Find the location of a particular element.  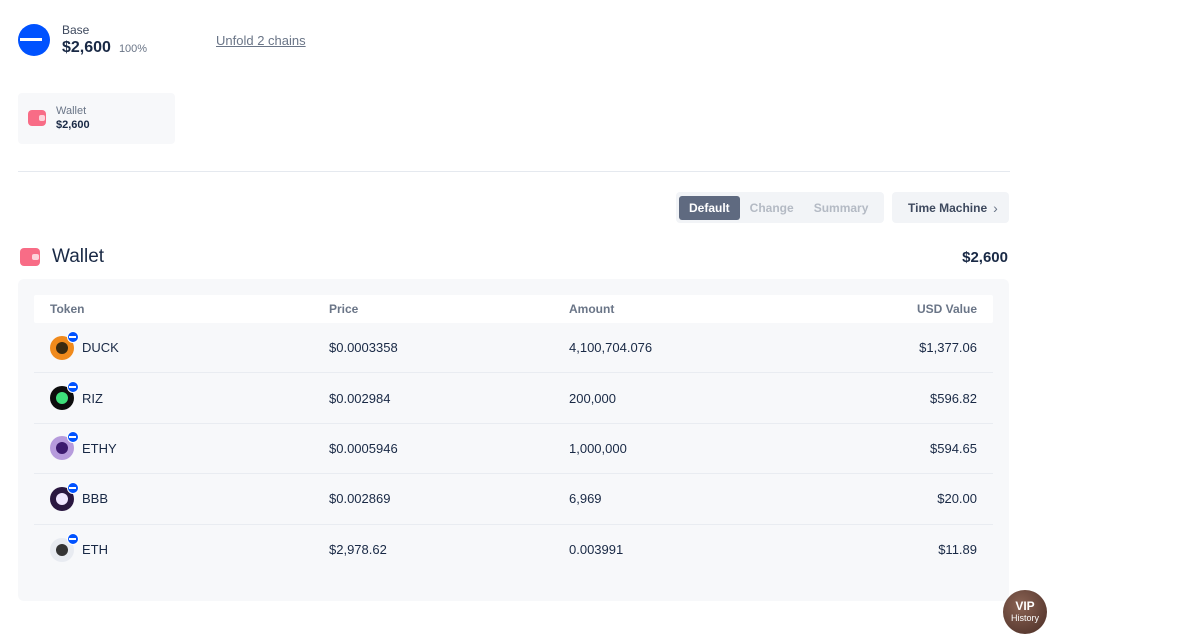

token-cell: ETH is located at coordinates (181, 547).